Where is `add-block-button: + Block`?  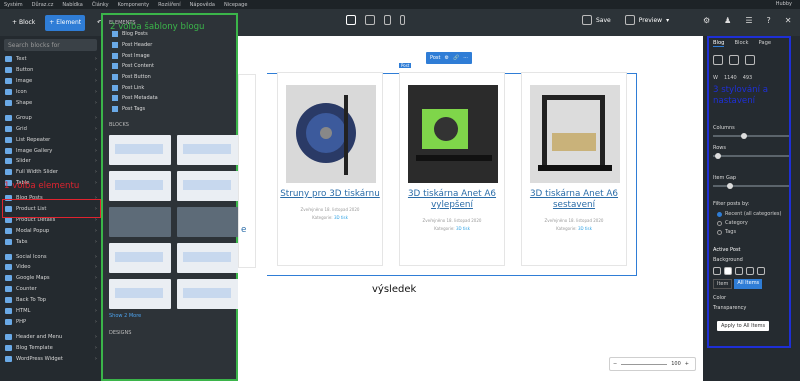
add-block-button: + Block is located at coordinates (23, 23).